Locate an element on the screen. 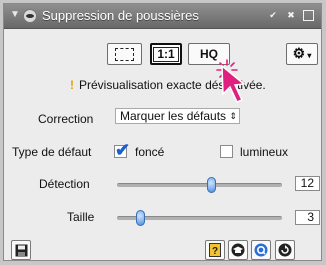 Image resolution: width=326 pixels, height=265 pixels. detection-slider-thumb is located at coordinates (211, 185).